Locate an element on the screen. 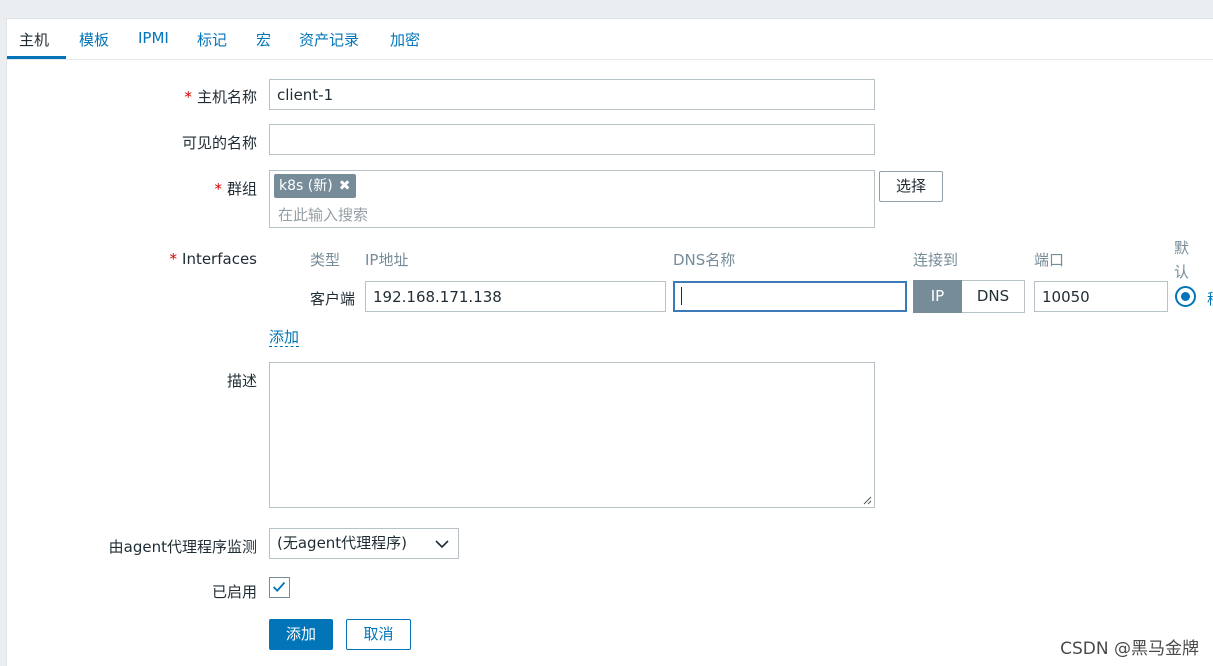 This screenshot has height=666, width=1213. interfaces-label: * Interfaces is located at coordinates (213, 259).